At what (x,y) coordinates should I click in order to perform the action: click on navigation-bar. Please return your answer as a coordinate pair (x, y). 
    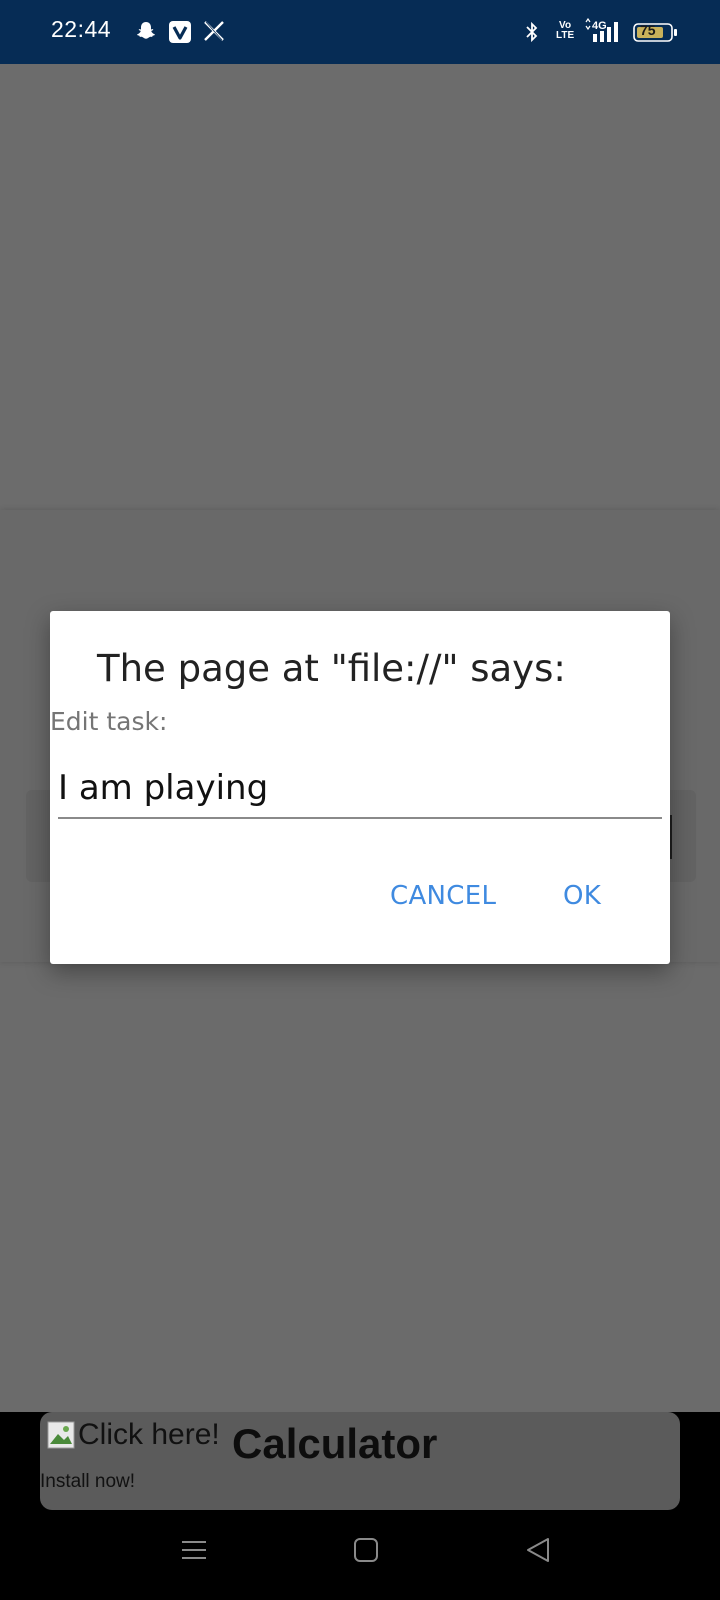
    Looking at the image, I should click on (360, 1555).